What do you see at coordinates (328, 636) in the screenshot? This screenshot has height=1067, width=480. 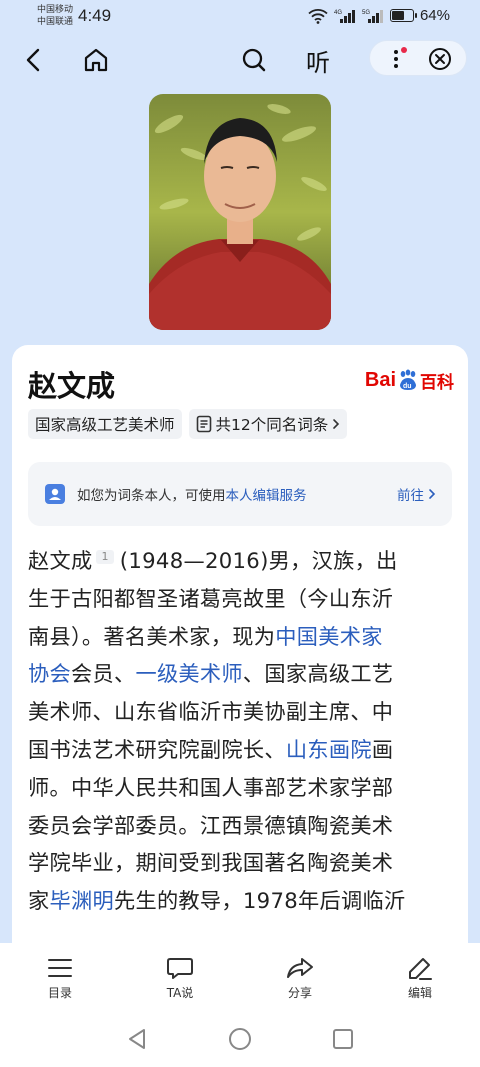 I see `link-china-artists-association: 中国美术家` at bounding box center [328, 636].